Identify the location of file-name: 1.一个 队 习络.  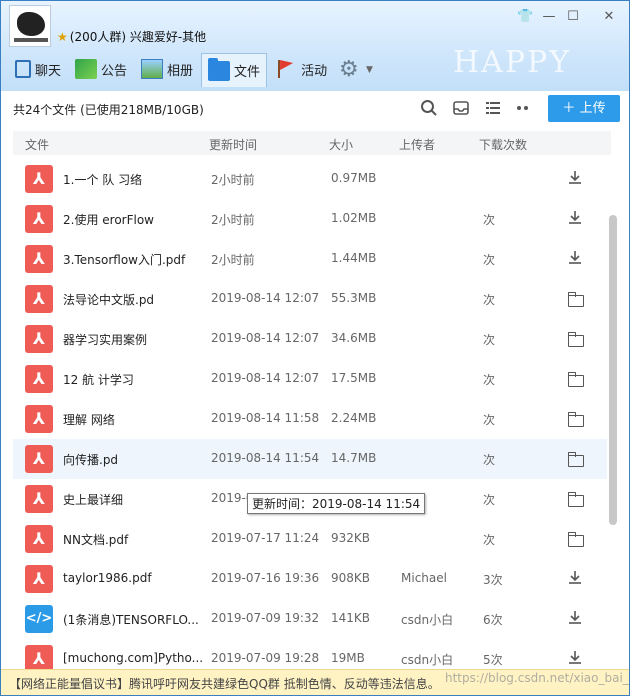
(133, 179).